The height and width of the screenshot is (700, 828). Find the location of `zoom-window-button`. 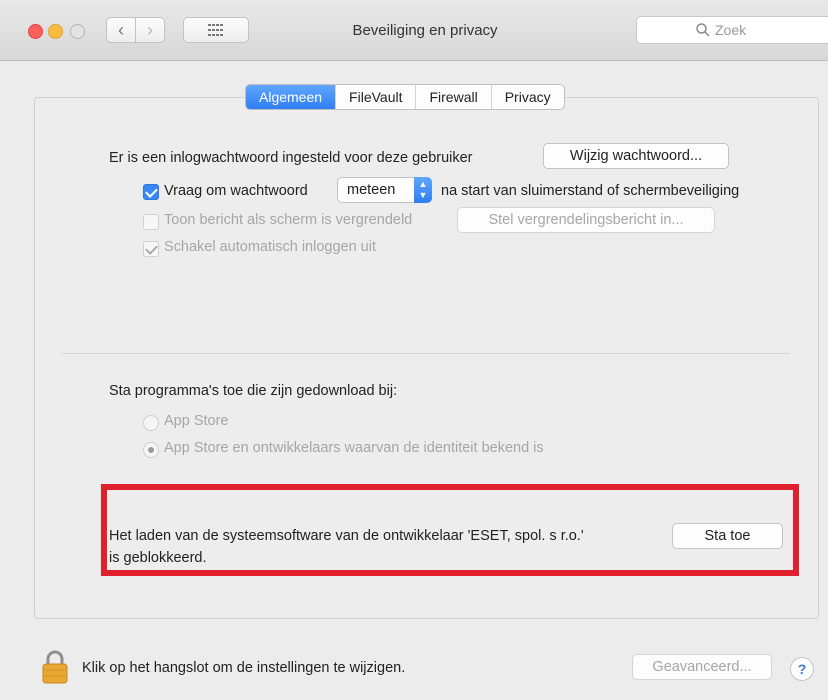

zoom-window-button is located at coordinates (77, 31).